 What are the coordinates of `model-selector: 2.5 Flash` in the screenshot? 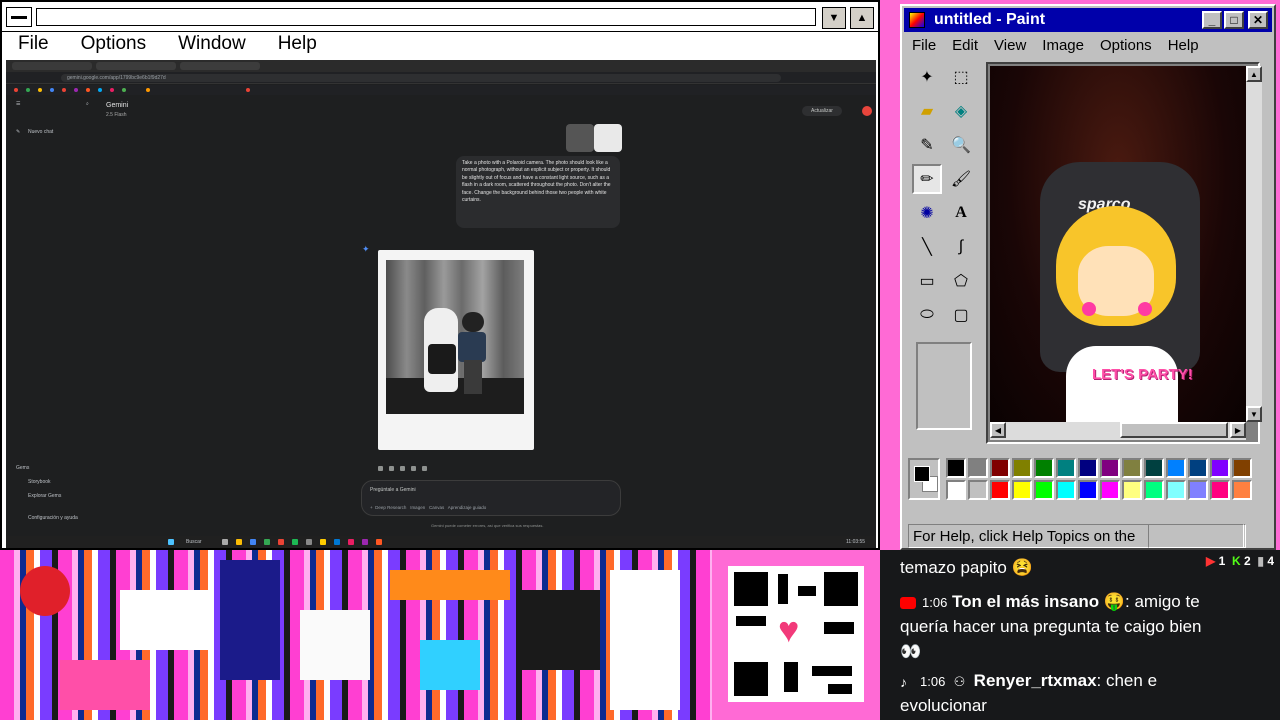 It's located at (116, 115).